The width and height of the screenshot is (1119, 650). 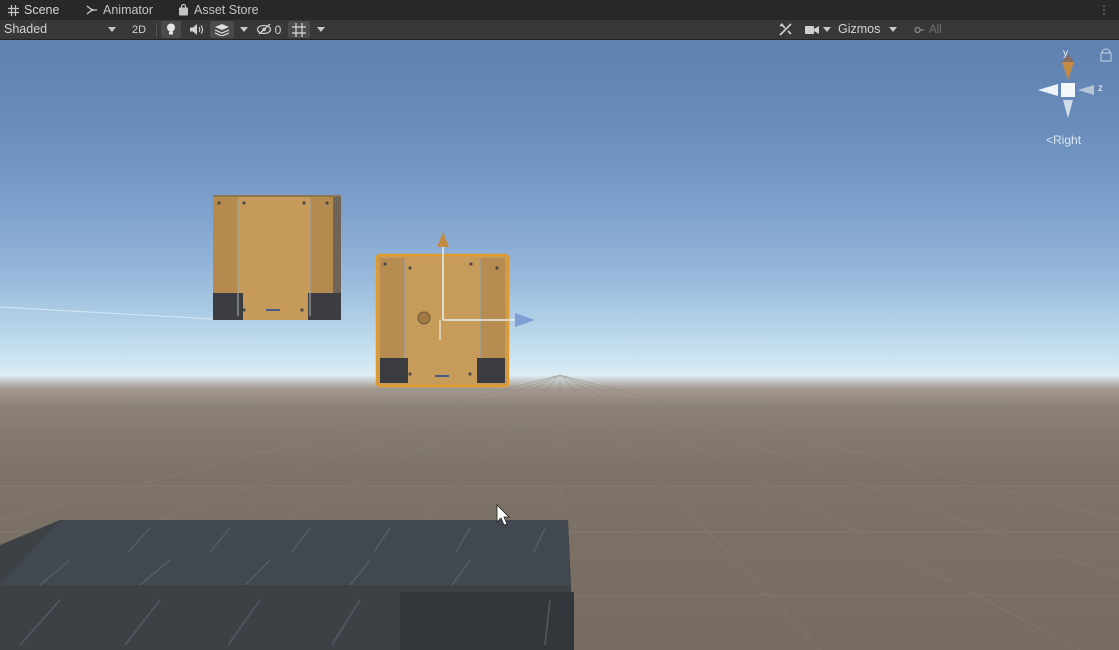 I want to click on gizmo-axis-z-label: z, so click(x=1100, y=88).